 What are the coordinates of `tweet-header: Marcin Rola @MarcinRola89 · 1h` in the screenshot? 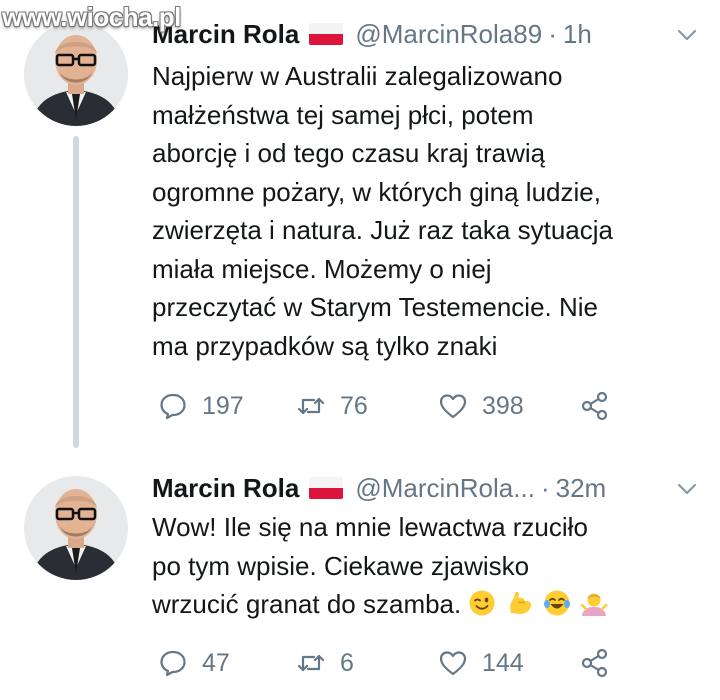 It's located at (372, 34).